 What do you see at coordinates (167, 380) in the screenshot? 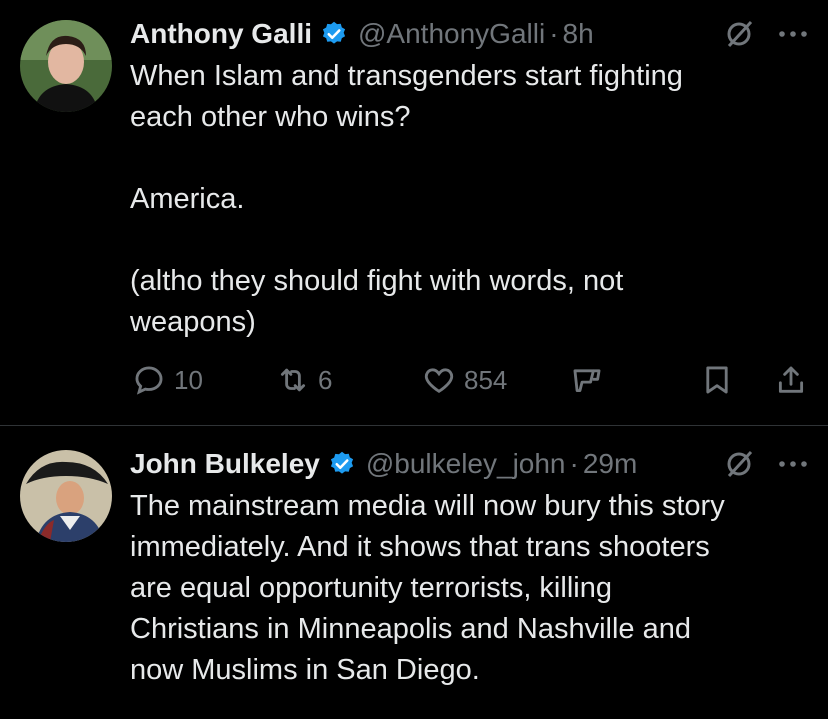
I see `reply-button: 10` at bounding box center [167, 380].